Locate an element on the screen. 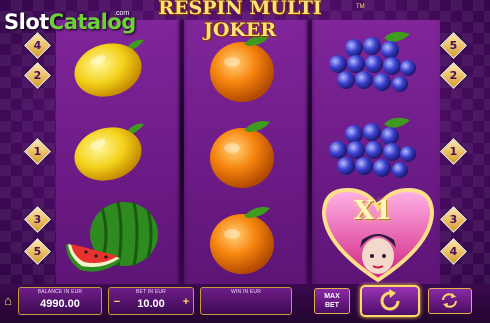  bet-decrease-button: − is located at coordinates (117, 302).